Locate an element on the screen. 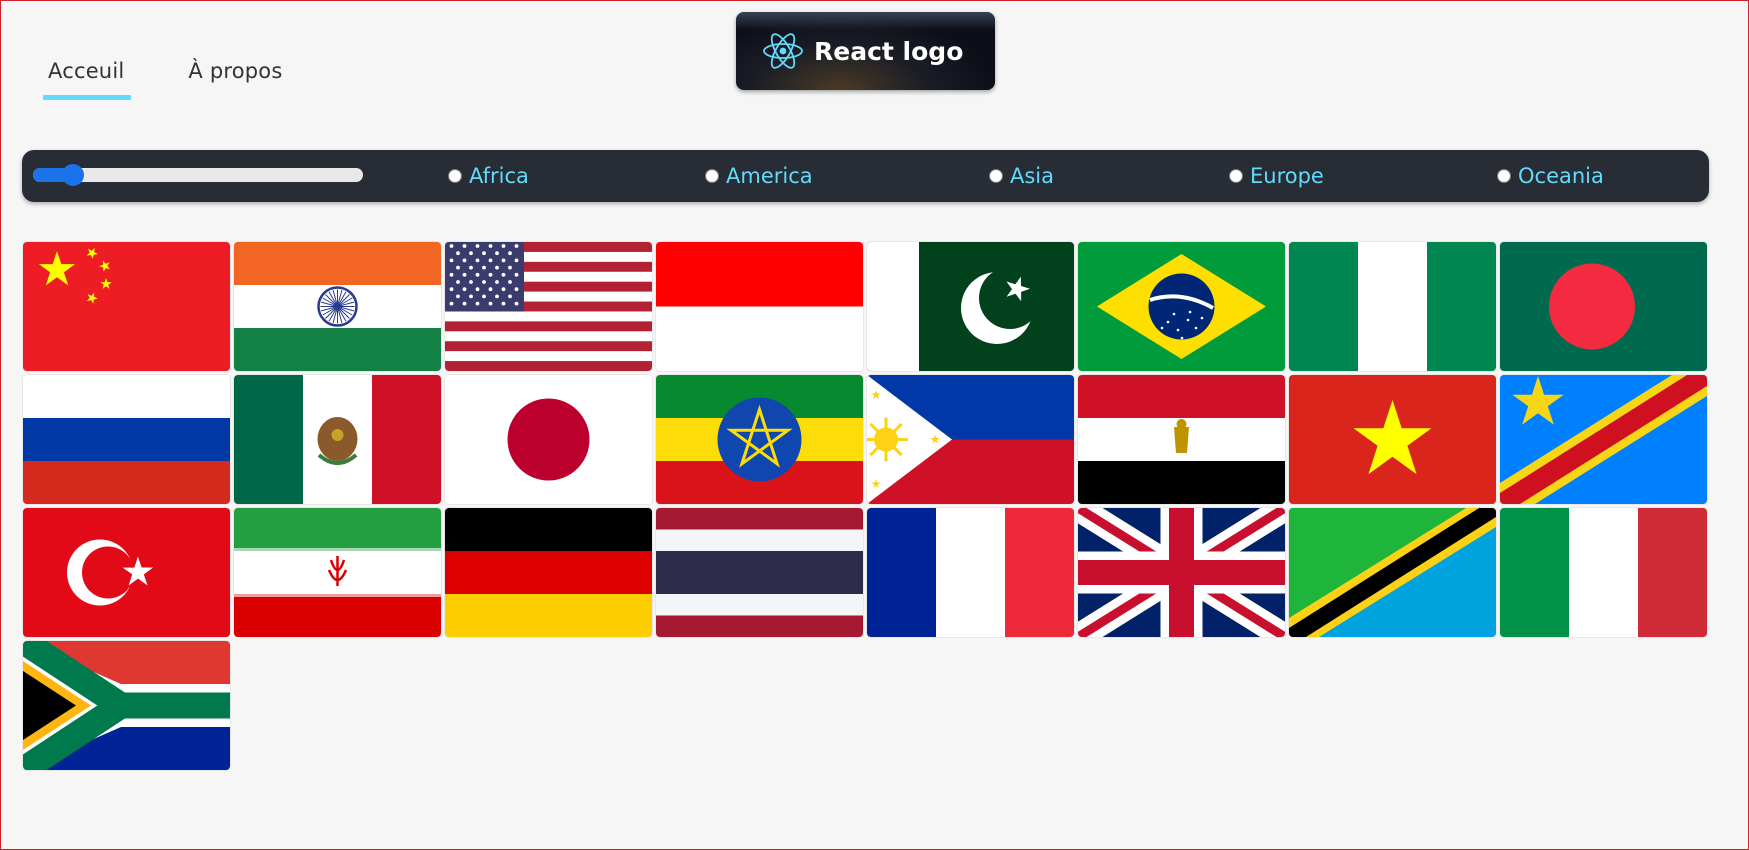  flag-iran-image is located at coordinates (337, 572).